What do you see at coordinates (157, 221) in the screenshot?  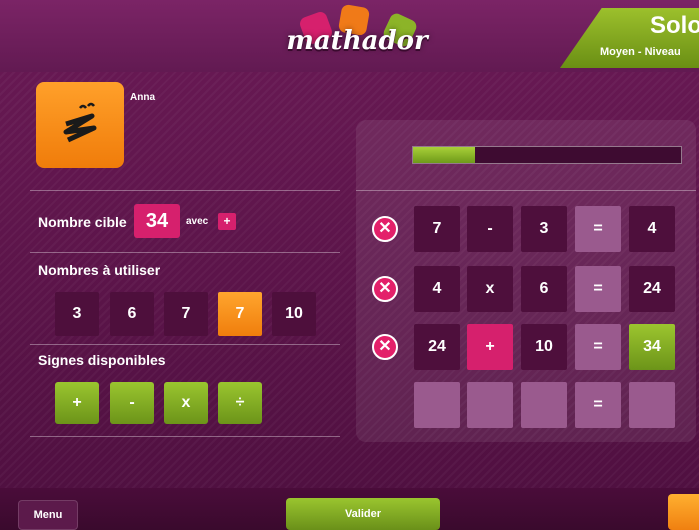 I see `target-number: 34` at bounding box center [157, 221].